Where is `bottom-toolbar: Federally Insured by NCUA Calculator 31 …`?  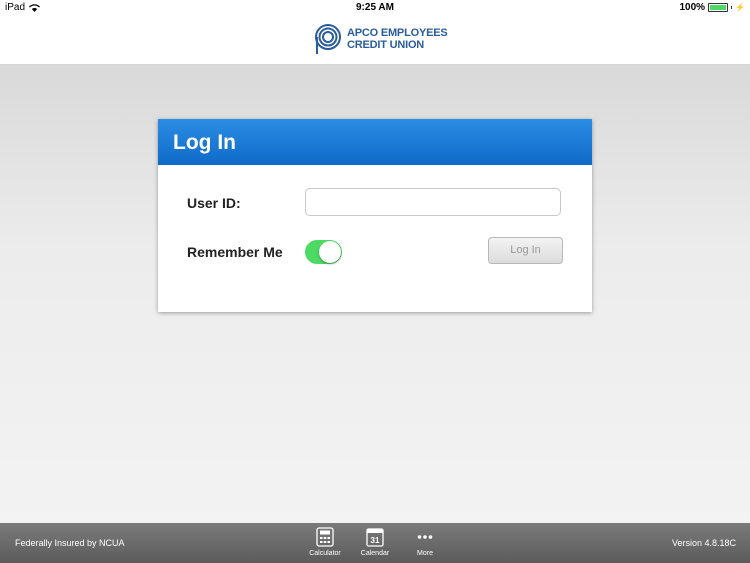 bottom-toolbar: Federally Insured by NCUA Calculator 31 … is located at coordinates (375, 543).